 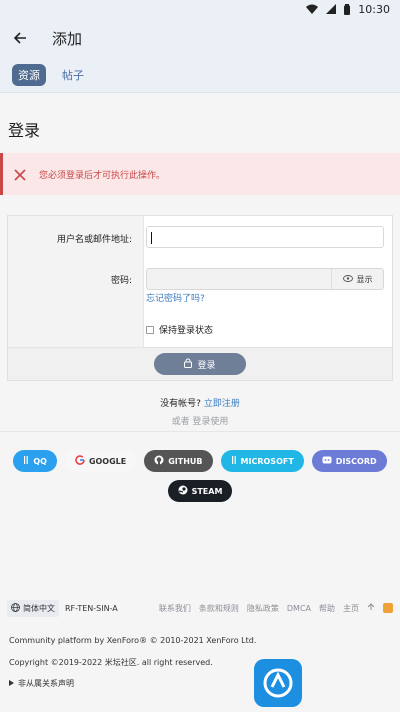 What do you see at coordinates (188, 364) in the screenshot?
I see `lock-icon` at bounding box center [188, 364].